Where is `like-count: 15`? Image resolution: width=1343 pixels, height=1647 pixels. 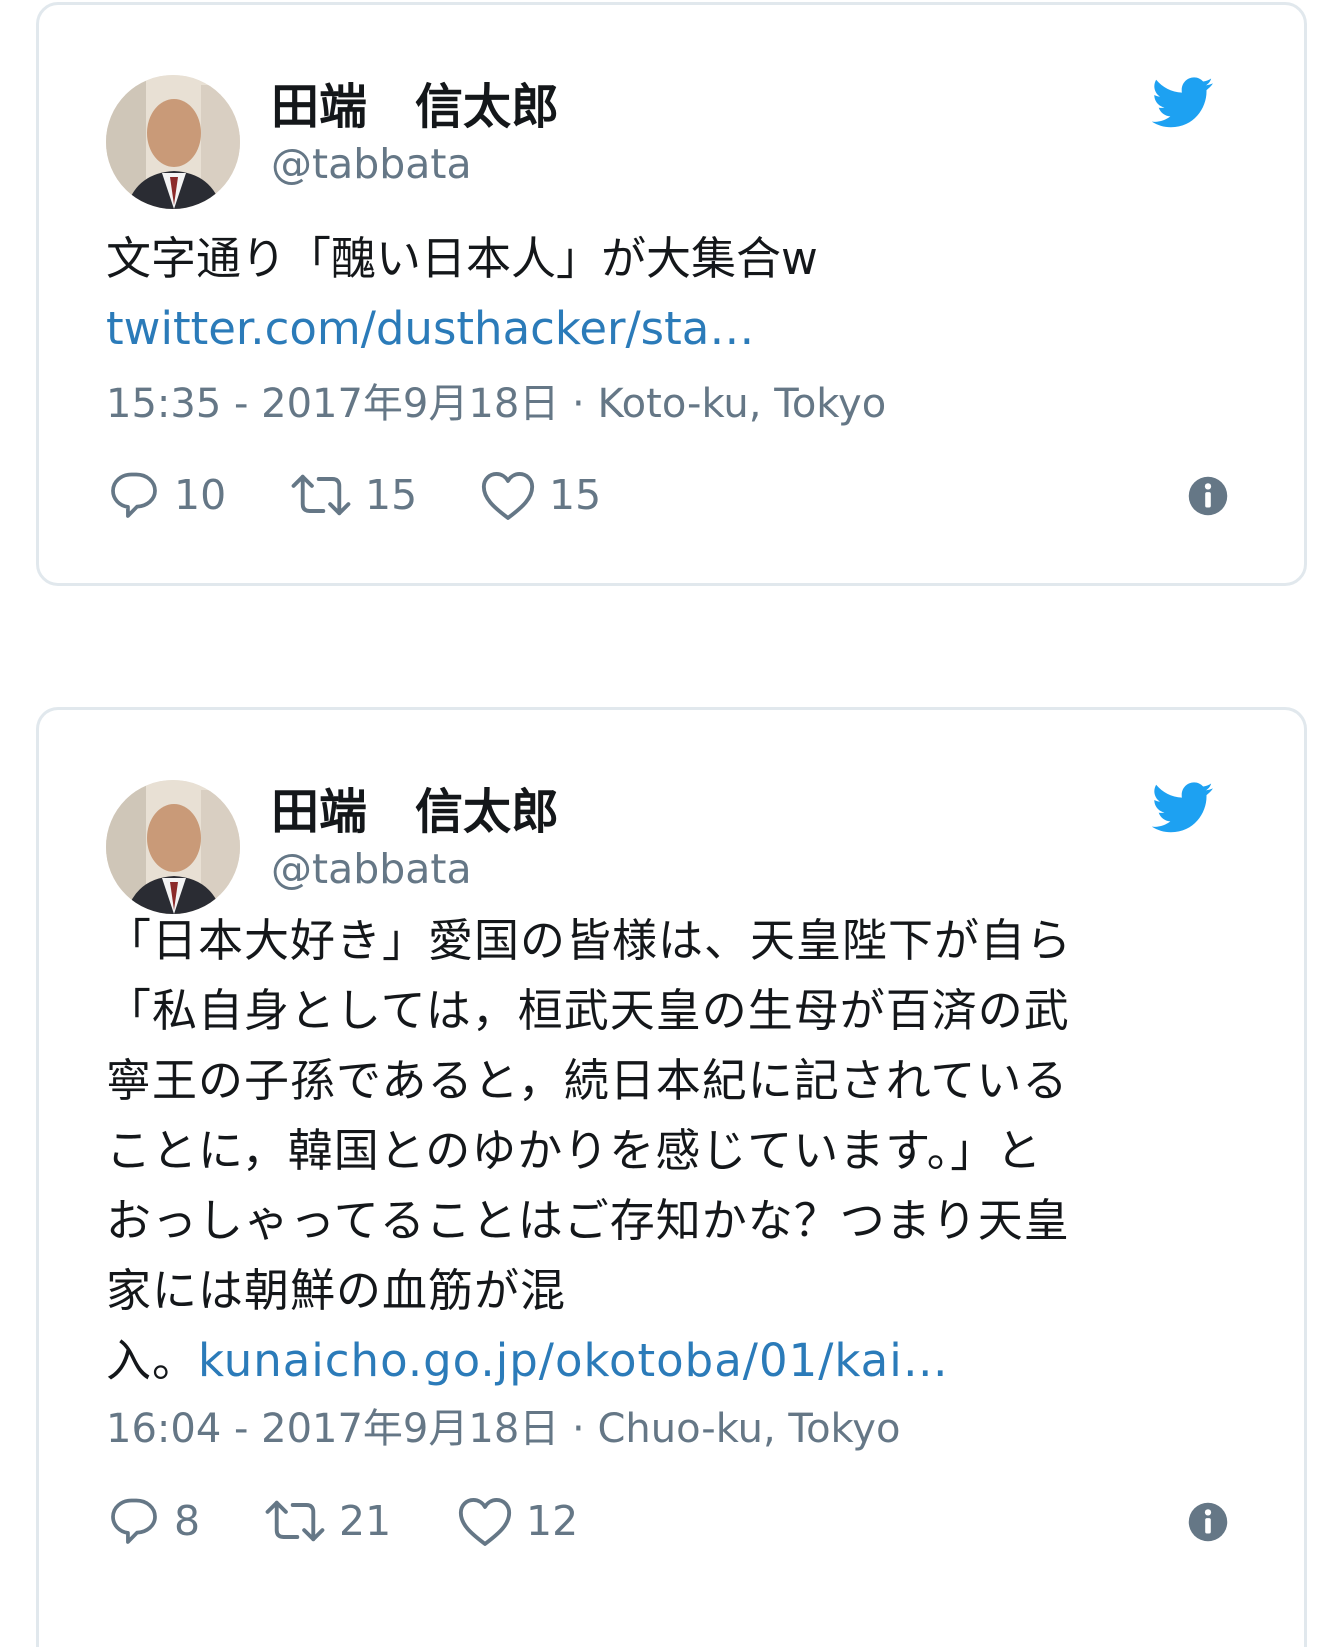 like-count: 15 is located at coordinates (575, 495).